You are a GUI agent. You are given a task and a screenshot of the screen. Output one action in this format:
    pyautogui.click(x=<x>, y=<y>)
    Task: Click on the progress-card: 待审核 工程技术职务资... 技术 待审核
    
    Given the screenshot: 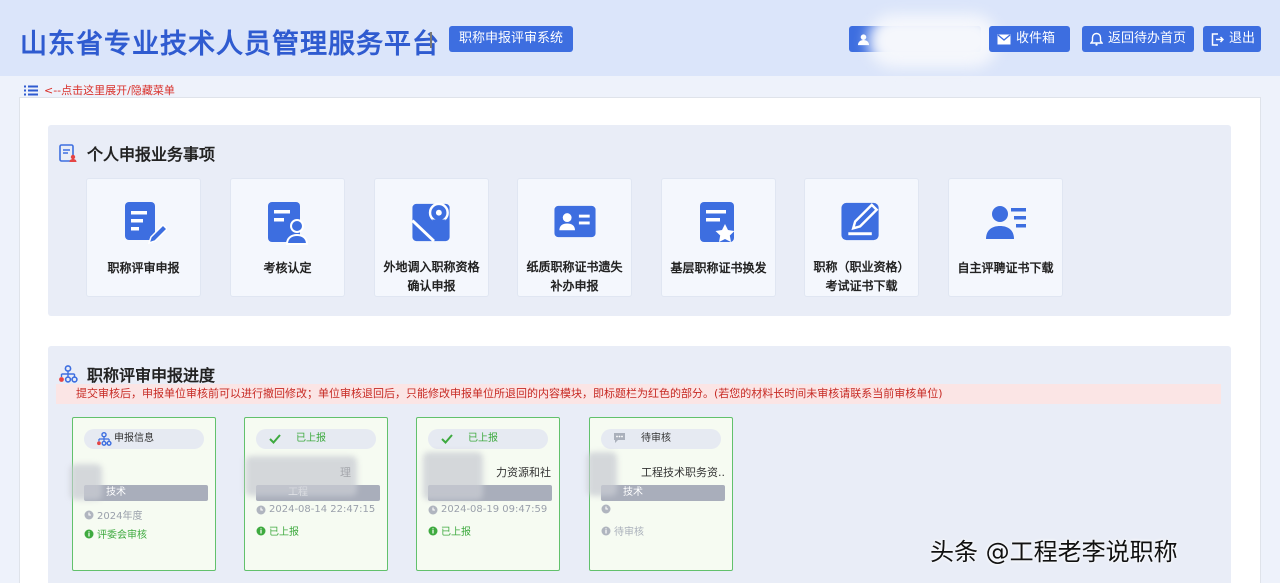 What is the action you would take?
    pyautogui.click(x=660, y=494)
    